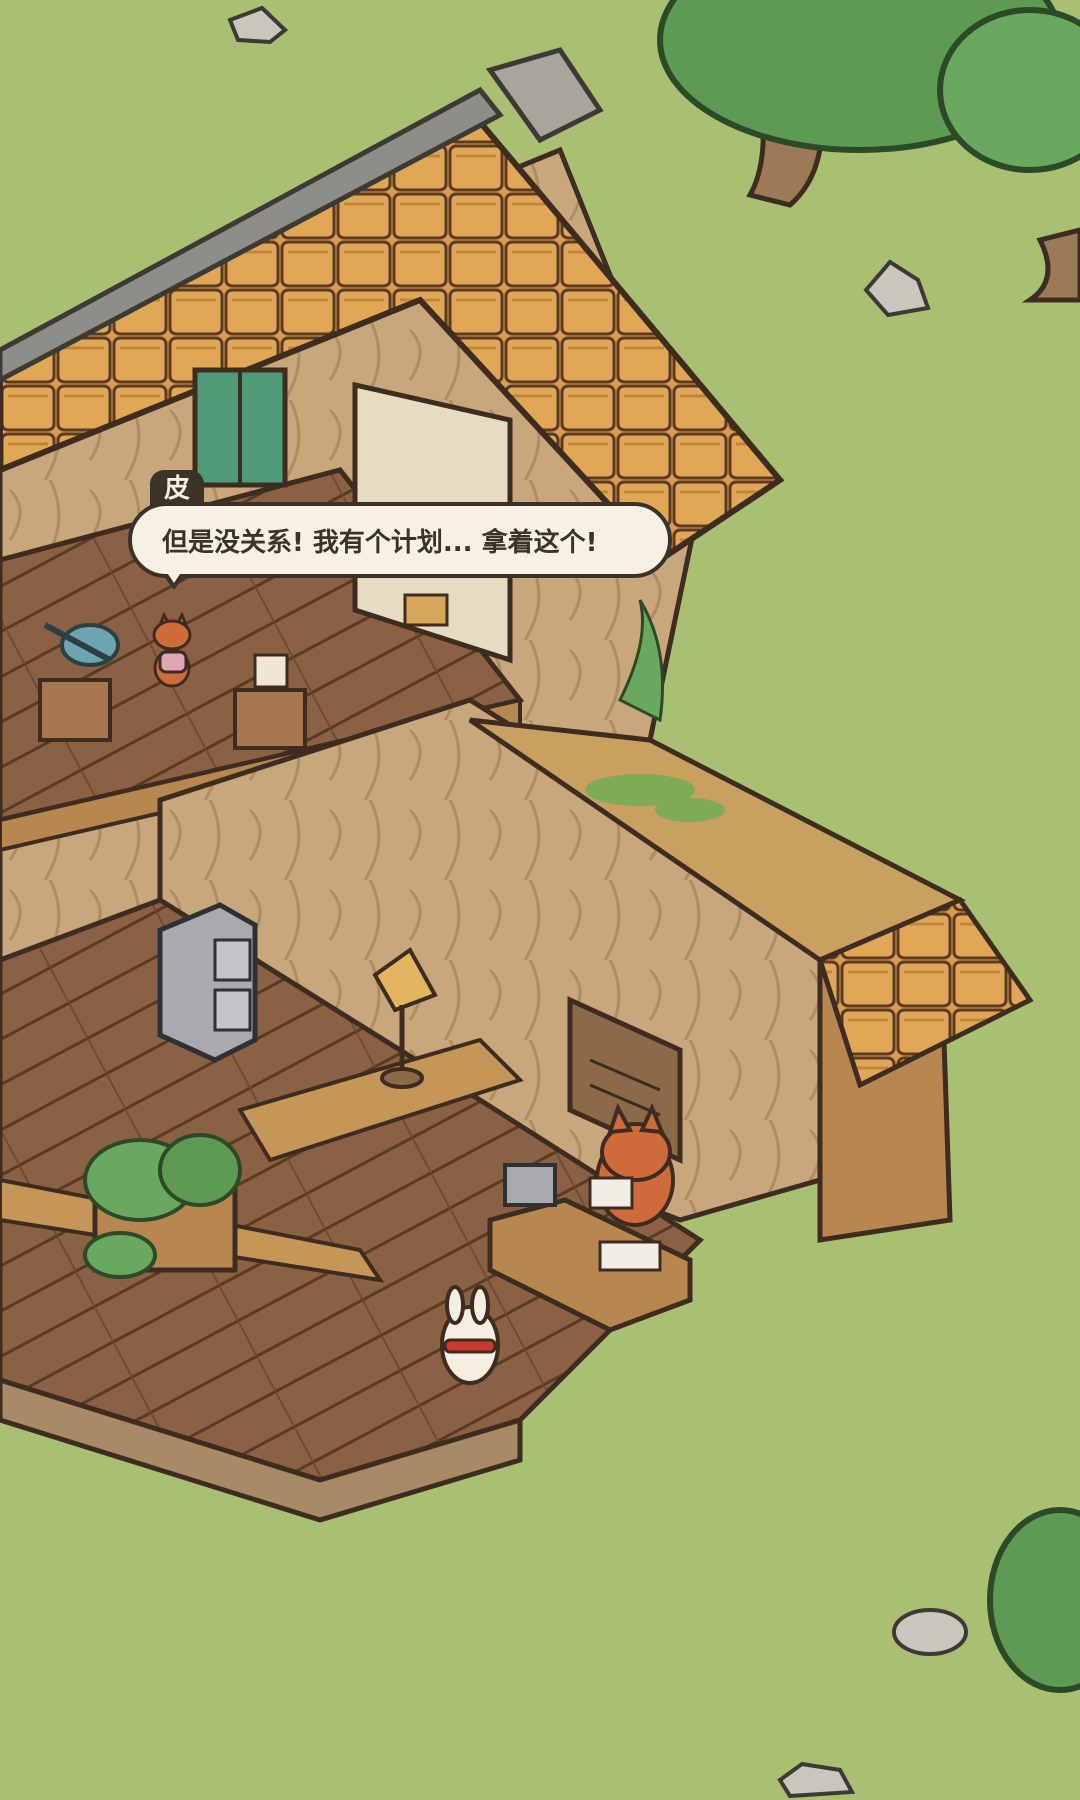  I want to click on window-green, so click(240, 427).